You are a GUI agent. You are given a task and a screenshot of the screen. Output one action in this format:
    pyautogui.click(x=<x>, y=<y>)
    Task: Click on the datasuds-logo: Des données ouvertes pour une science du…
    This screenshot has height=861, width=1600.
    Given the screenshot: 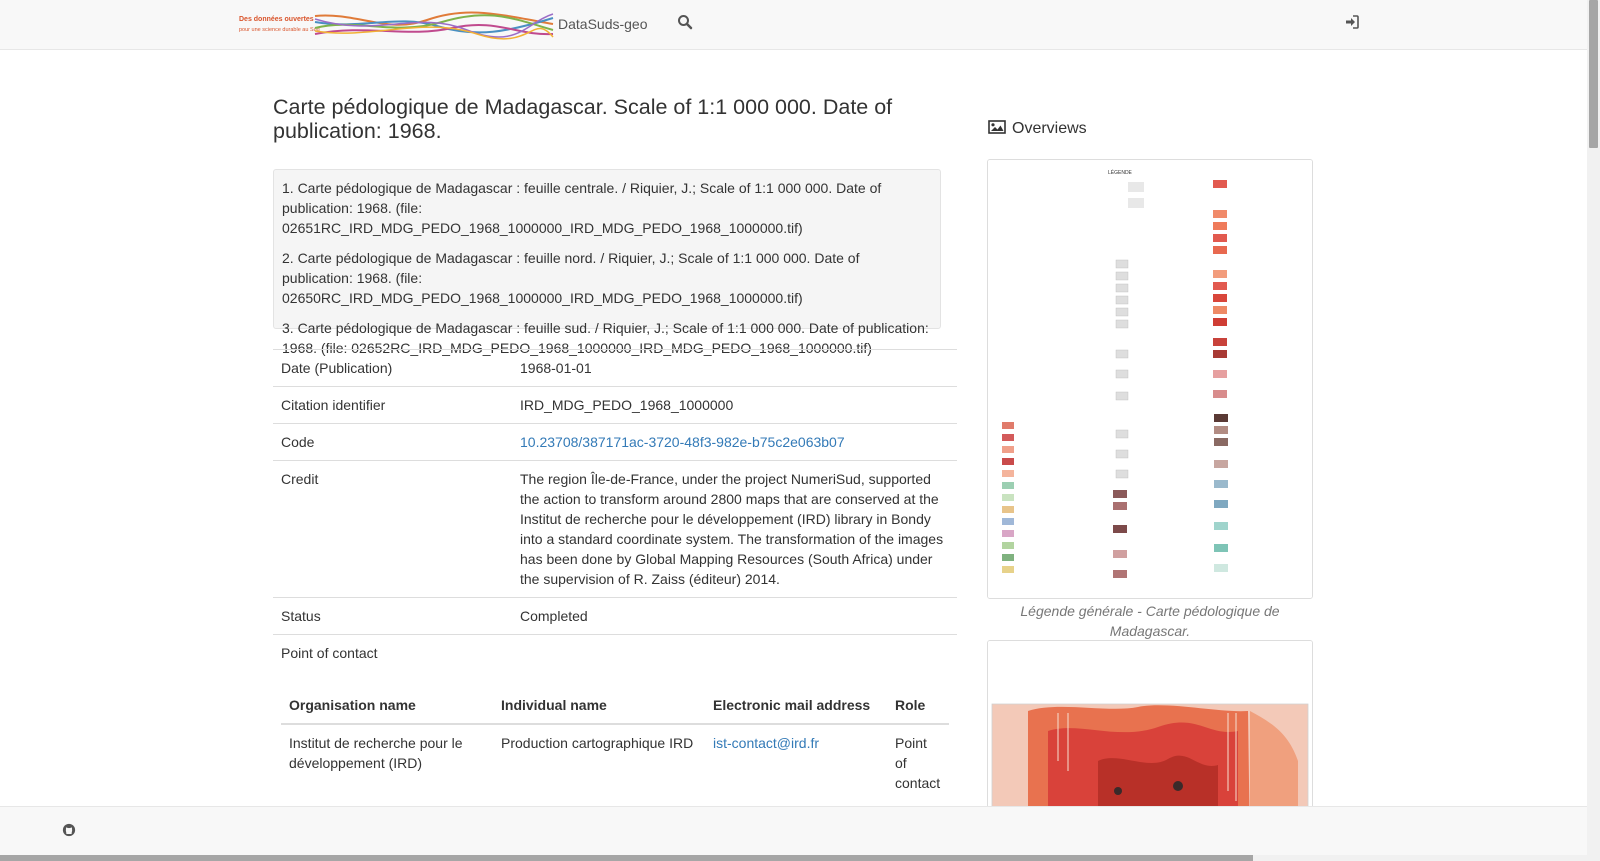 What is the action you would take?
    pyautogui.click(x=396, y=25)
    